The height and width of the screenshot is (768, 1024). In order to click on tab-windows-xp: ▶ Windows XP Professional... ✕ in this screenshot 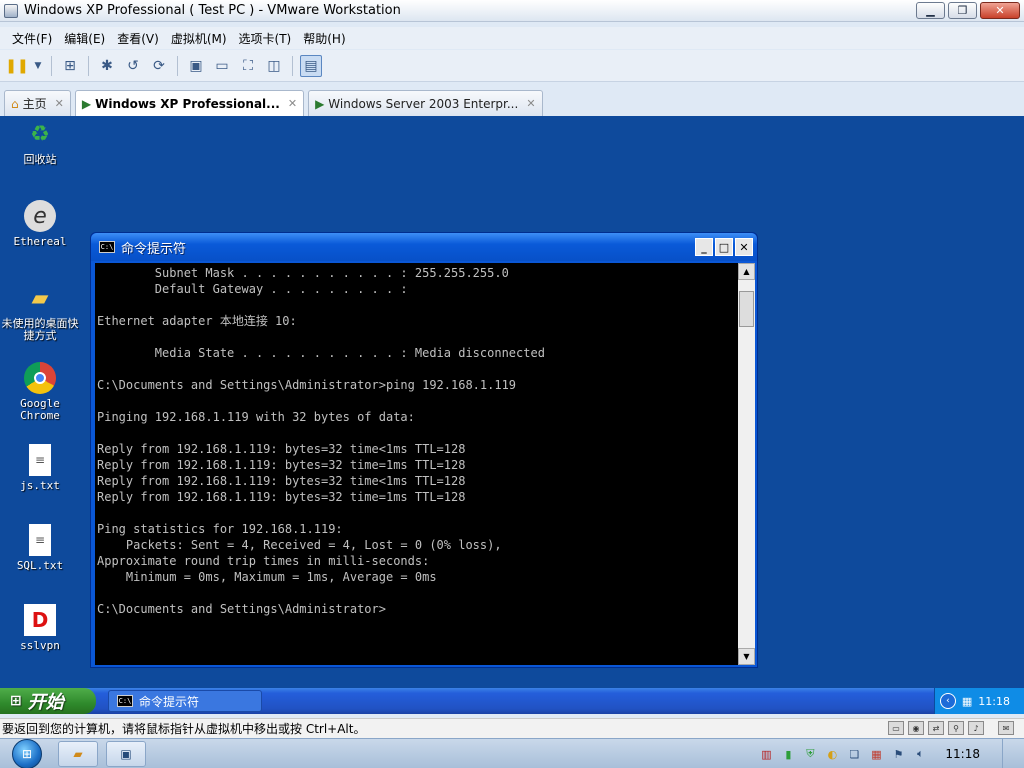, I will do `click(189, 103)`.